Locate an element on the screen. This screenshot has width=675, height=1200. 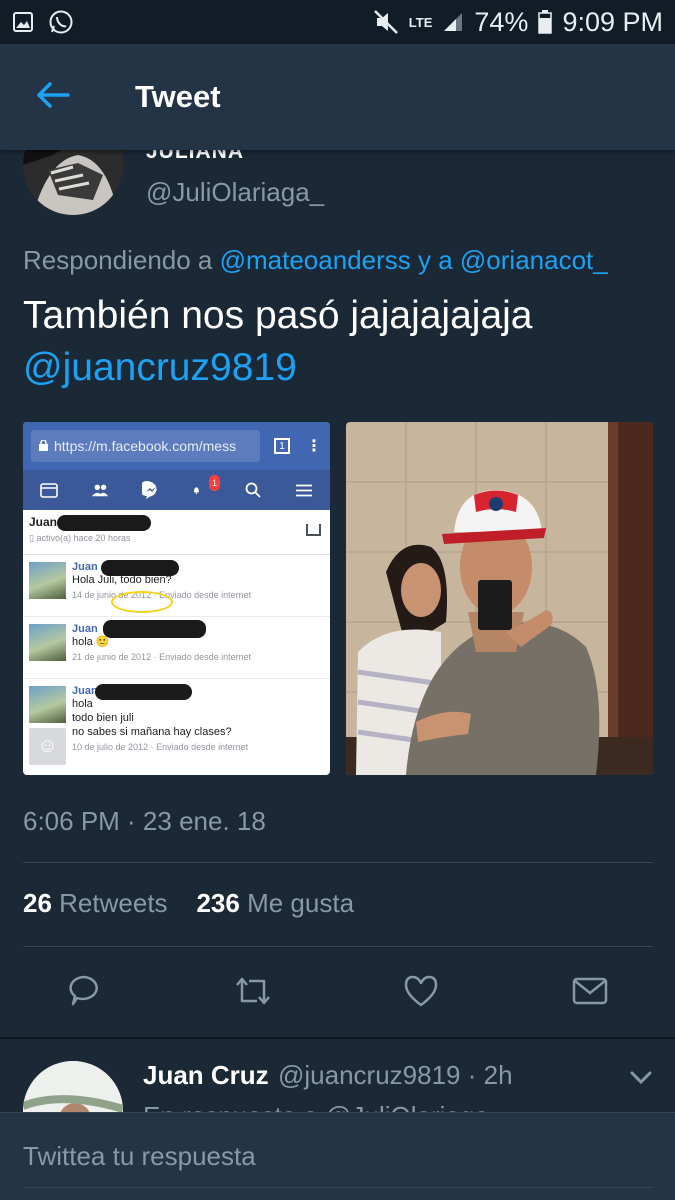
clock: 9:09 PM is located at coordinates (612, 21).